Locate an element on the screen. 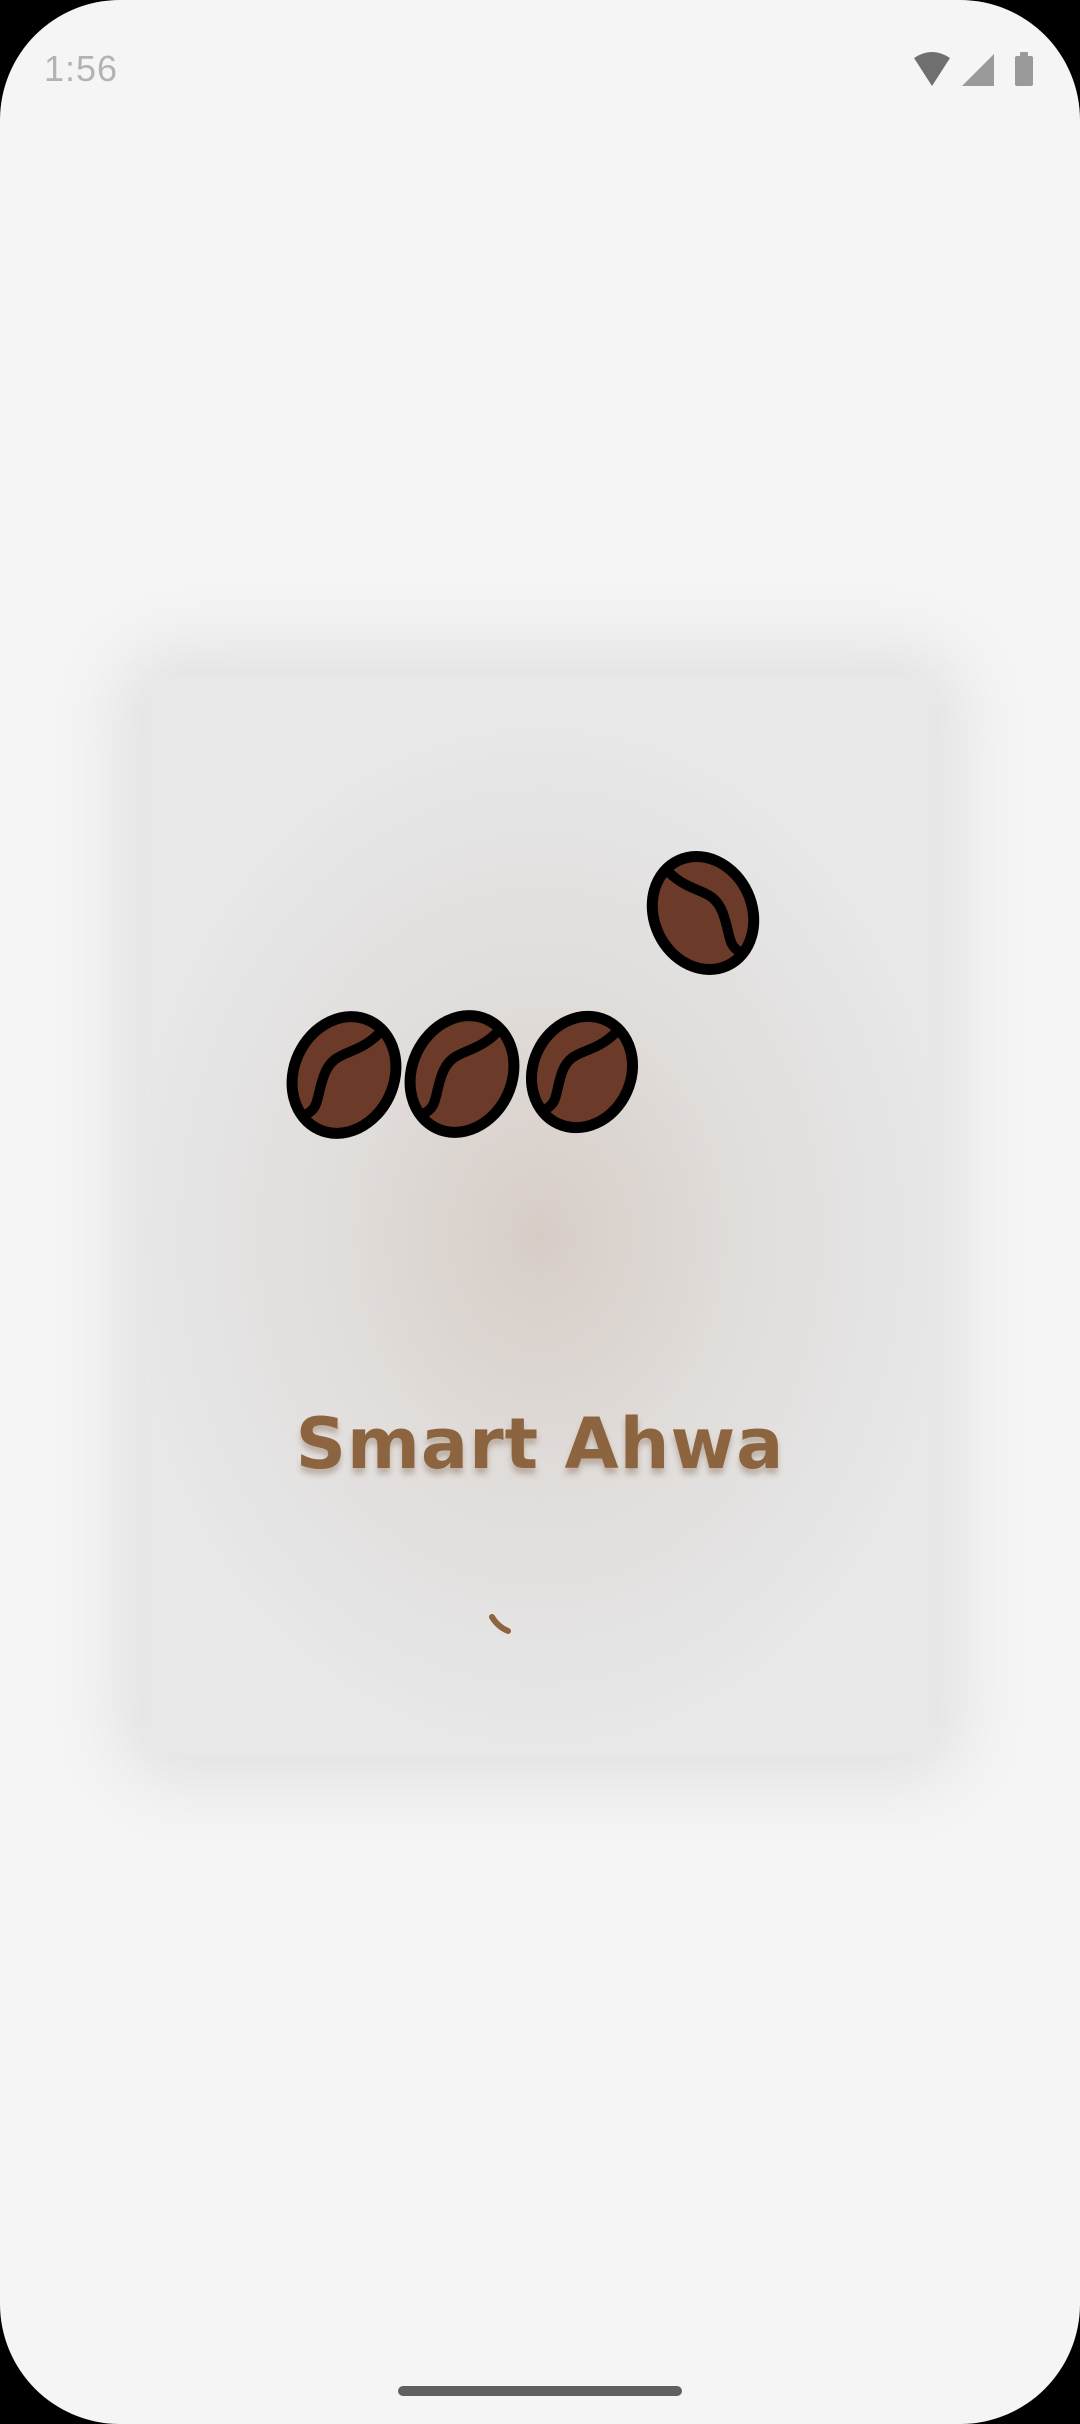 Image resolution: width=1080 pixels, height=2424 pixels. status-icons is located at coordinates (975, 70).